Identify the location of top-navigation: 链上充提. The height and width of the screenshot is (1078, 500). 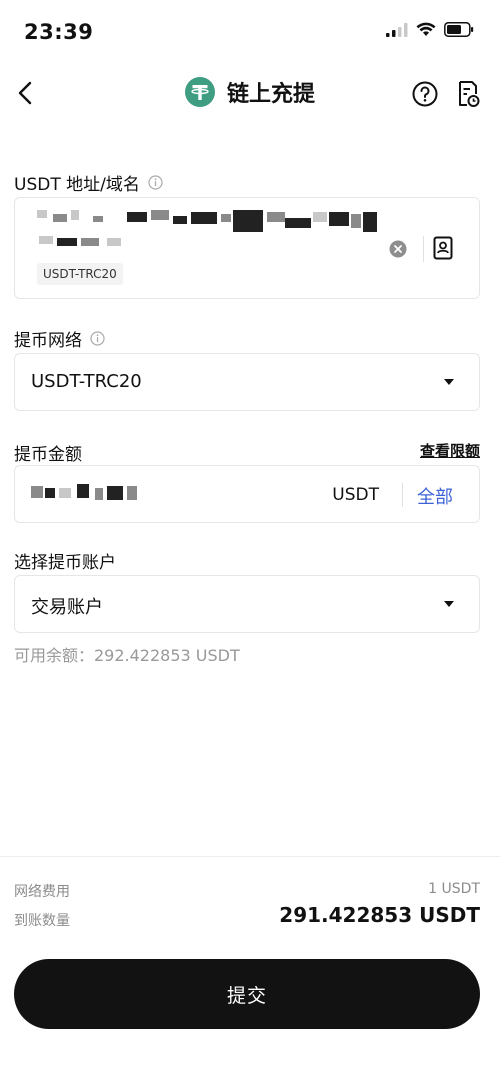
(250, 94).